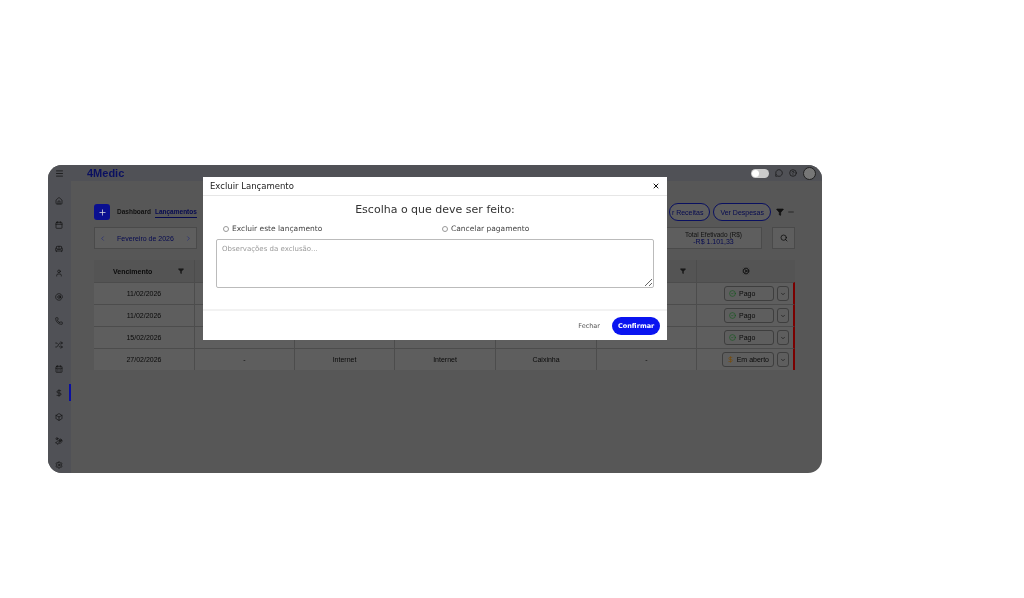 The width and height of the screenshot is (1024, 598). What do you see at coordinates (102, 238) in the screenshot?
I see `chevron-left-icon` at bounding box center [102, 238].